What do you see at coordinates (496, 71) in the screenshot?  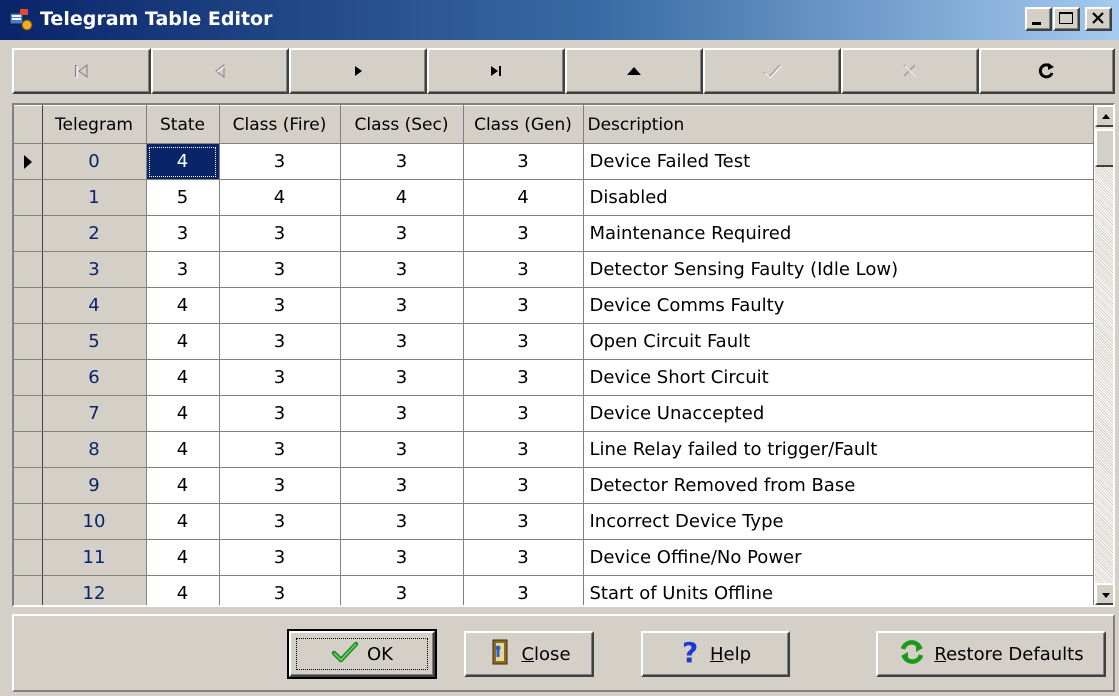 I see `last-record-button` at bounding box center [496, 71].